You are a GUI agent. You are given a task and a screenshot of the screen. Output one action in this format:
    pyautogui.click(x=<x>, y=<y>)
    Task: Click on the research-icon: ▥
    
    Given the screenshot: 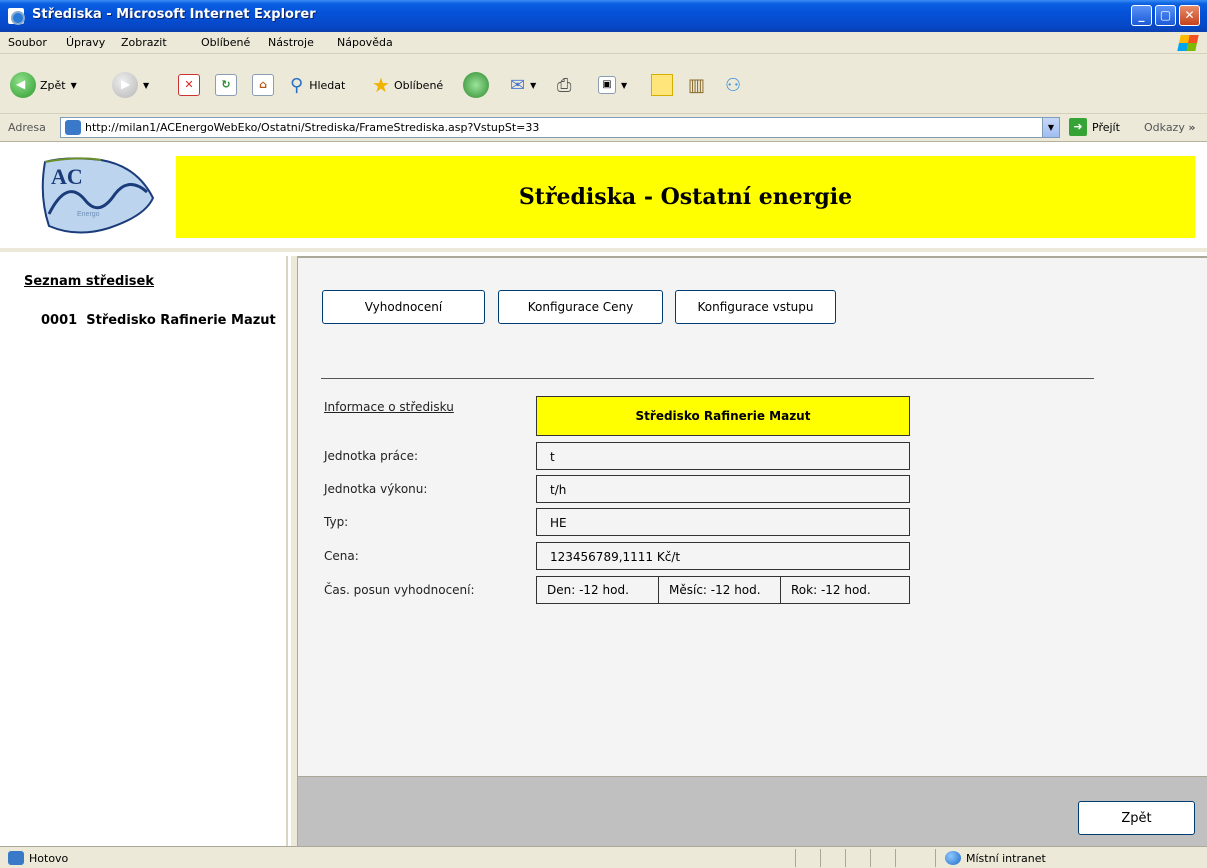 What is the action you would take?
    pyautogui.click(x=697, y=85)
    